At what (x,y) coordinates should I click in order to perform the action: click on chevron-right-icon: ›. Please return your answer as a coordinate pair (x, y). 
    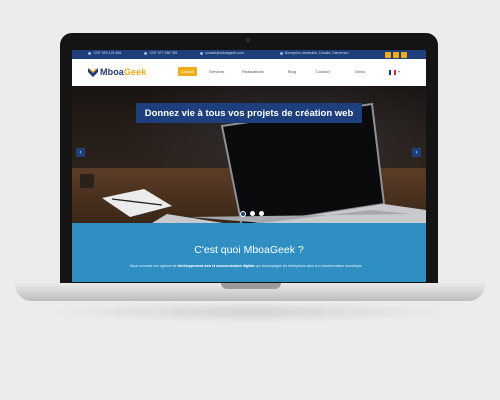
    Looking at the image, I should click on (416, 152).